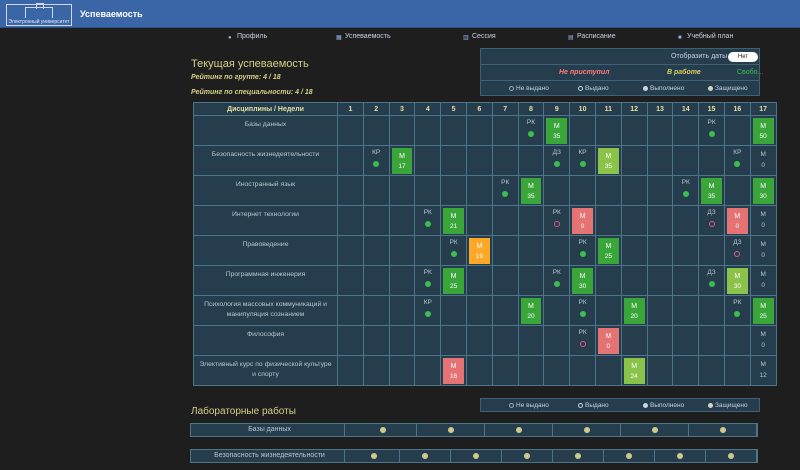 The height and width of the screenshot is (470, 800). I want to click on lab-subject: Базы данных, so click(270, 430).